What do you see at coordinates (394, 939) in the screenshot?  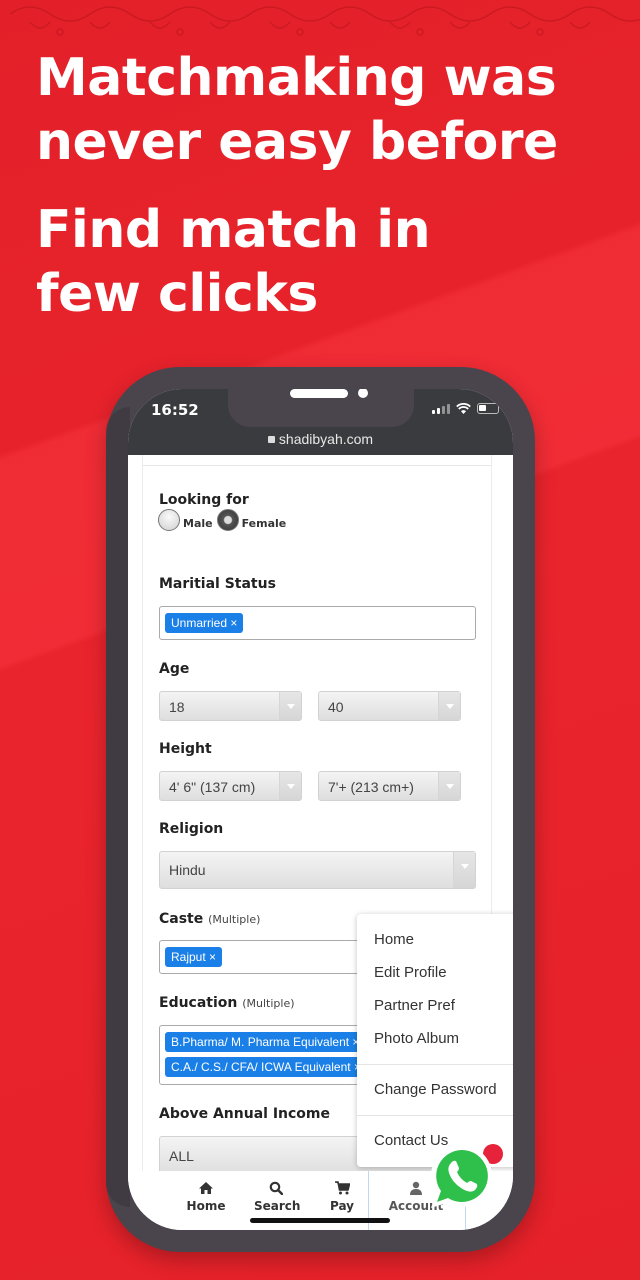 I see `menu-item-home: Home` at bounding box center [394, 939].